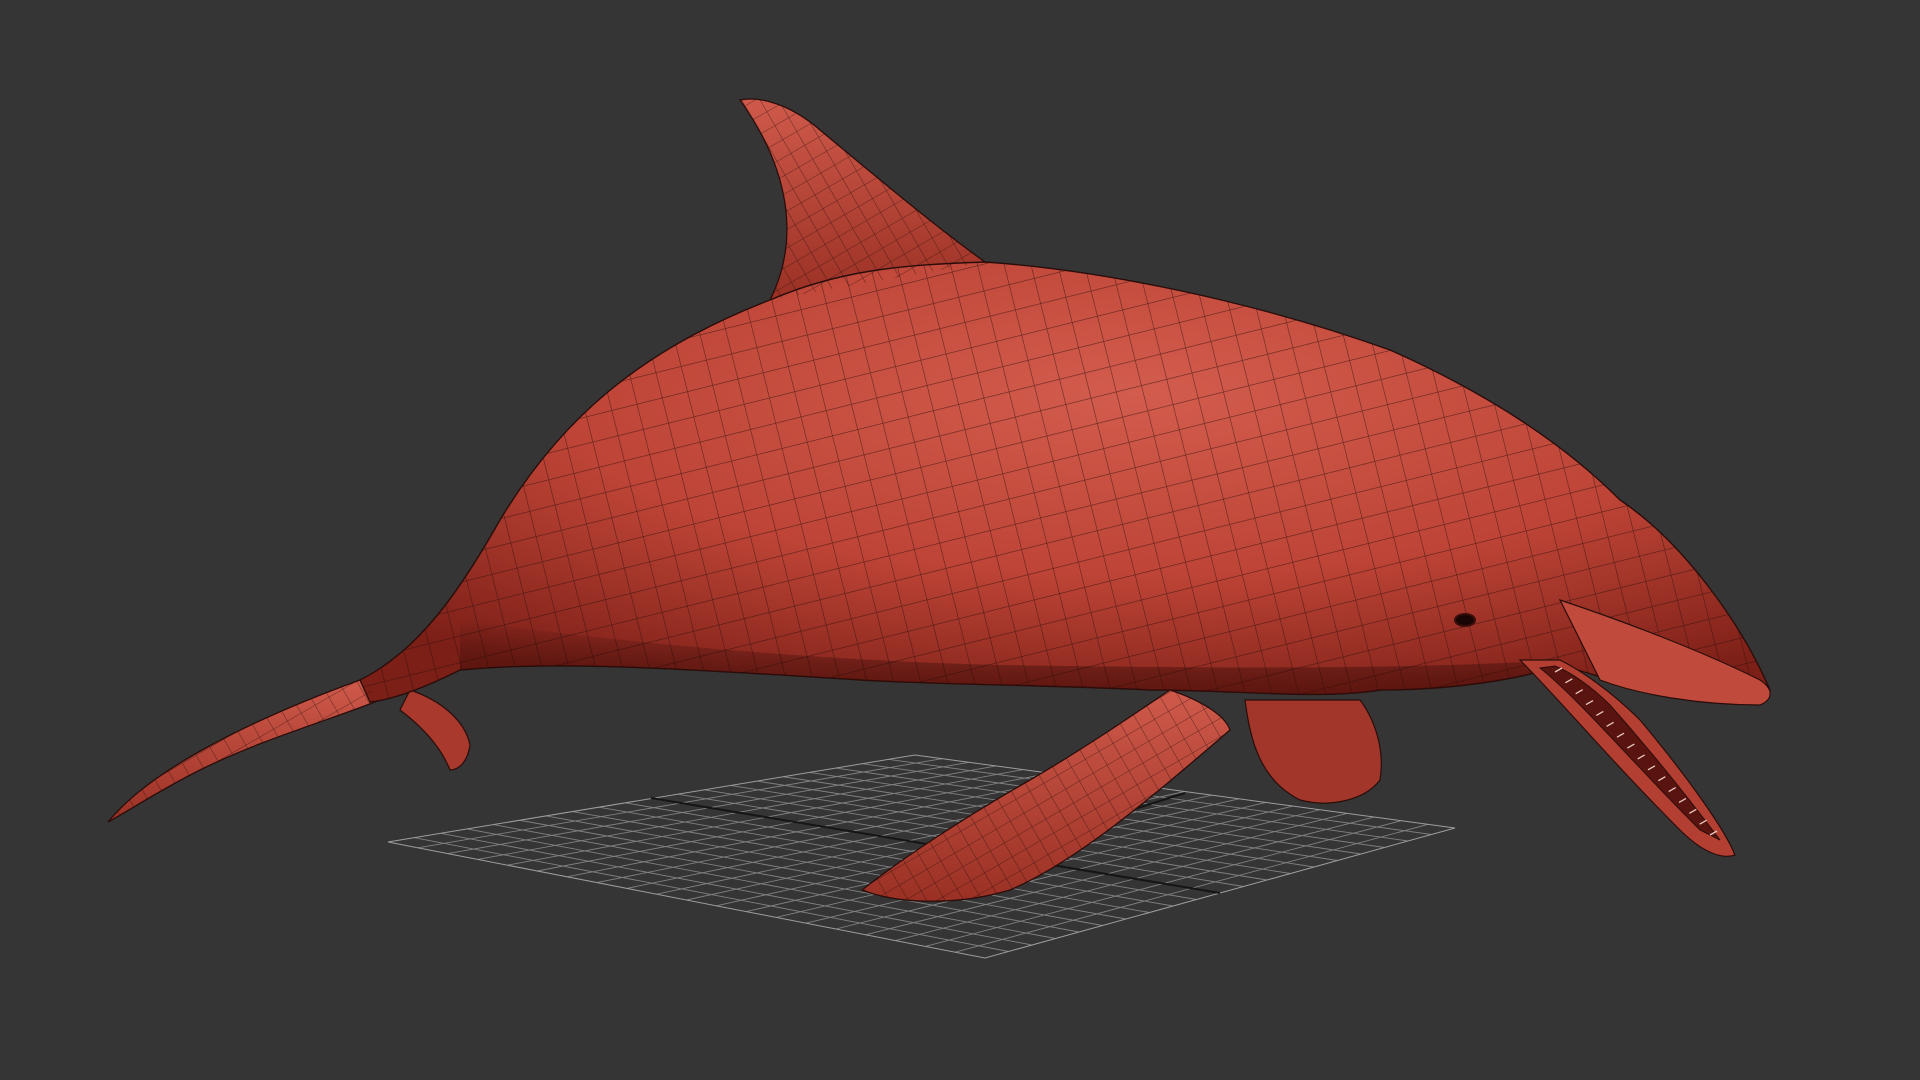 The width and height of the screenshot is (1920, 1080). I want to click on eye, so click(1465, 620).